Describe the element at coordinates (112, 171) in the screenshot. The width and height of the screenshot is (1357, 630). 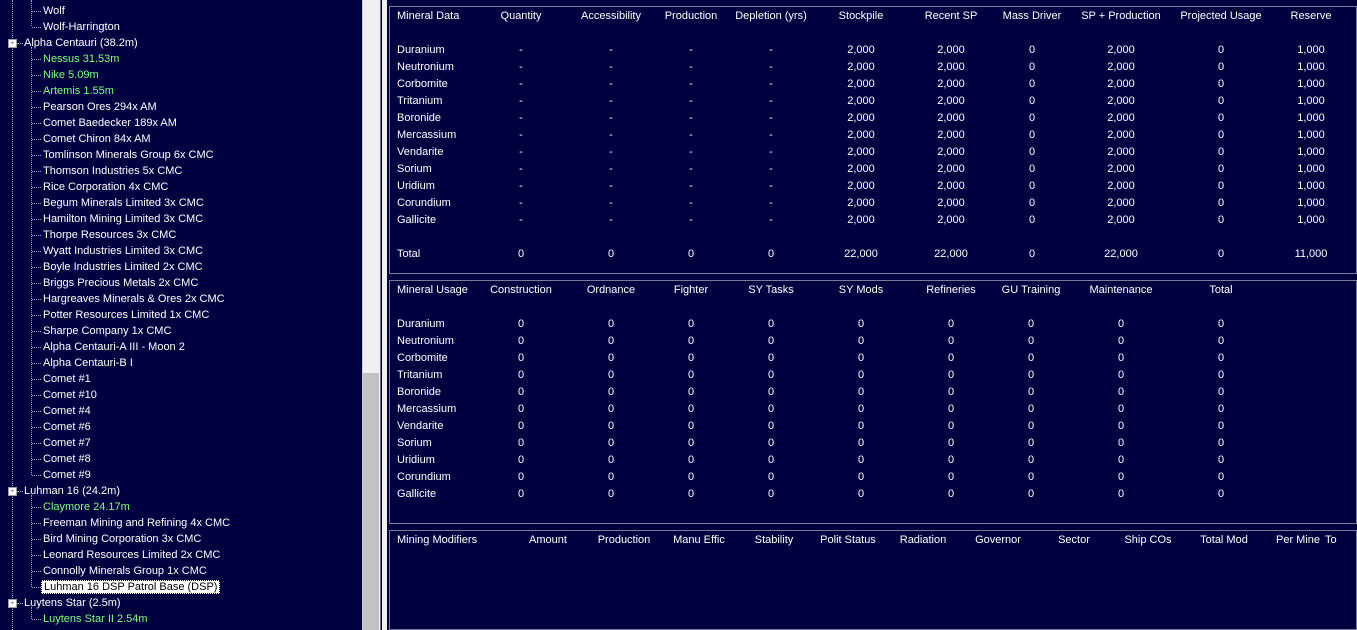
I see `tree-body-node: Thomson Industries 5x CMC` at that location.